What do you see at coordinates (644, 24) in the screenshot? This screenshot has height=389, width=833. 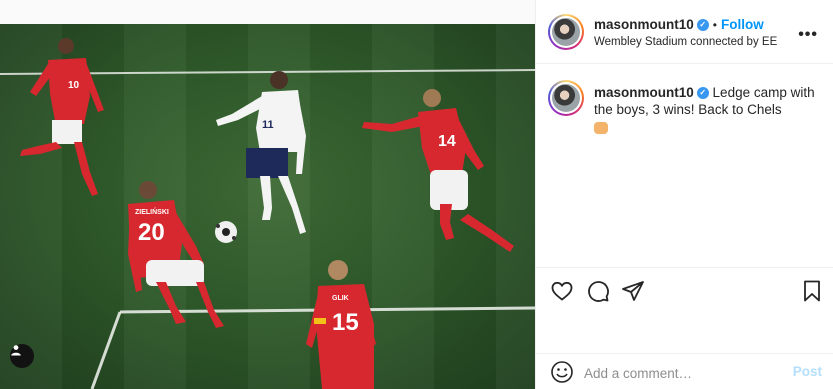 I see `username-link: masonmount10` at bounding box center [644, 24].